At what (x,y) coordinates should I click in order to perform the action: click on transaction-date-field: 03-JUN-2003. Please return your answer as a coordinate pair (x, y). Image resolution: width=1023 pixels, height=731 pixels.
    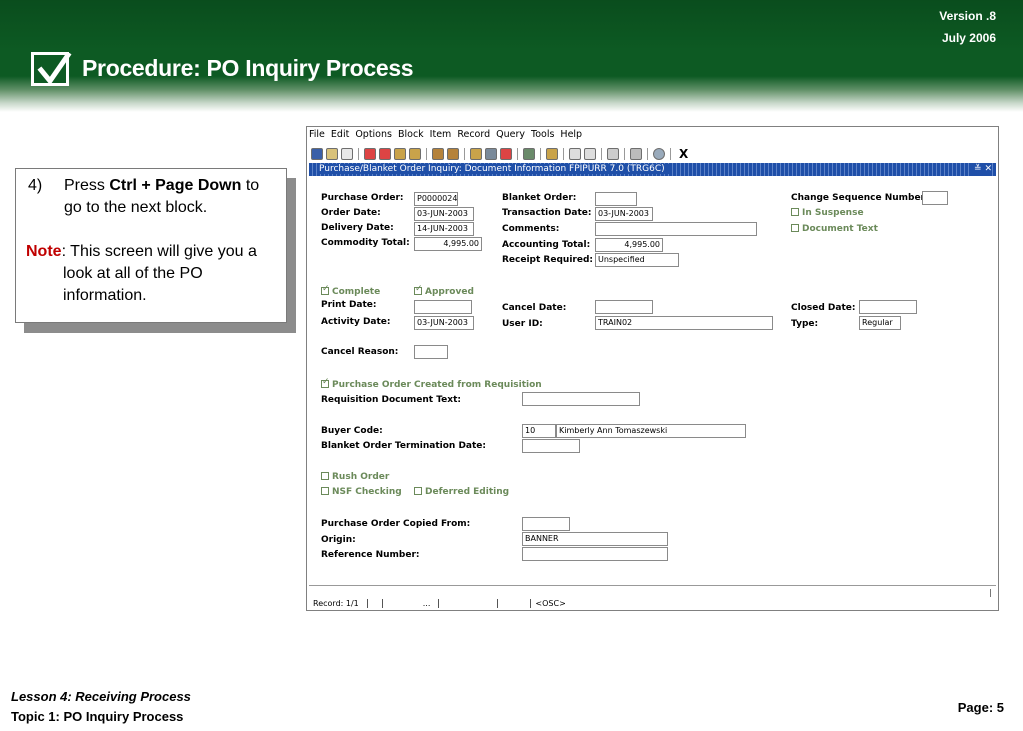
    Looking at the image, I should click on (624, 214).